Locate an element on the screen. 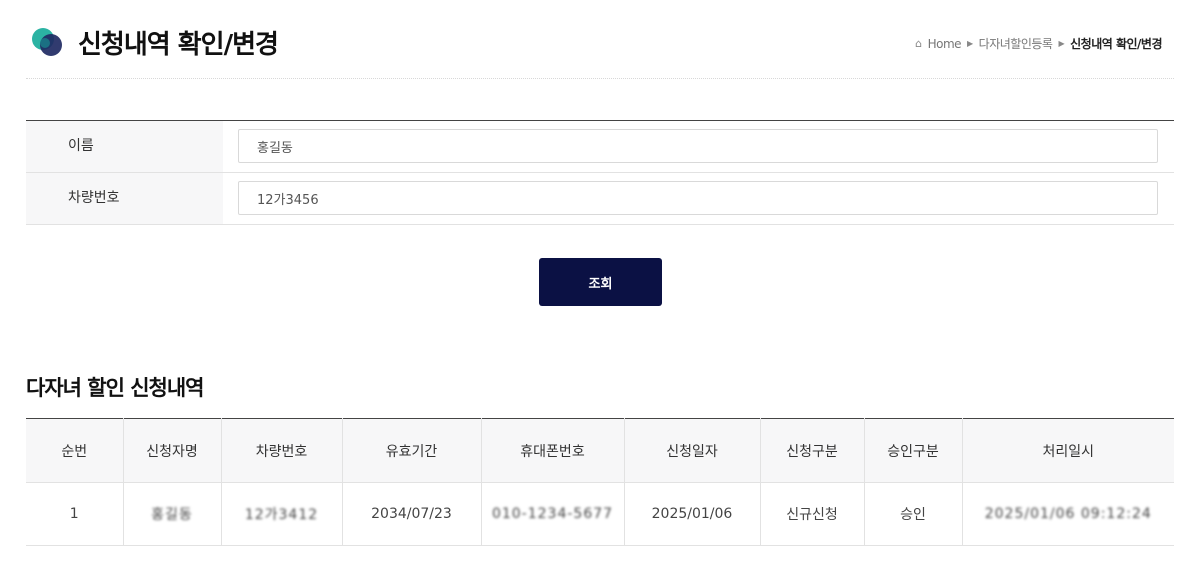 The height and width of the screenshot is (574, 1200). cell-approval: 승인 is located at coordinates (913, 514).